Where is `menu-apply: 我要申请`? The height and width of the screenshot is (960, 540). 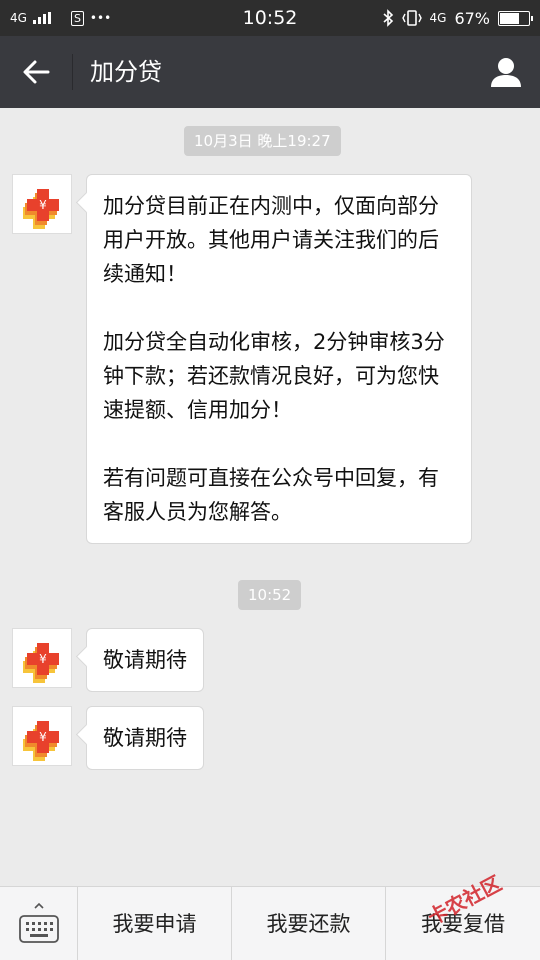
menu-apply: 我要申请 is located at coordinates (155, 923).